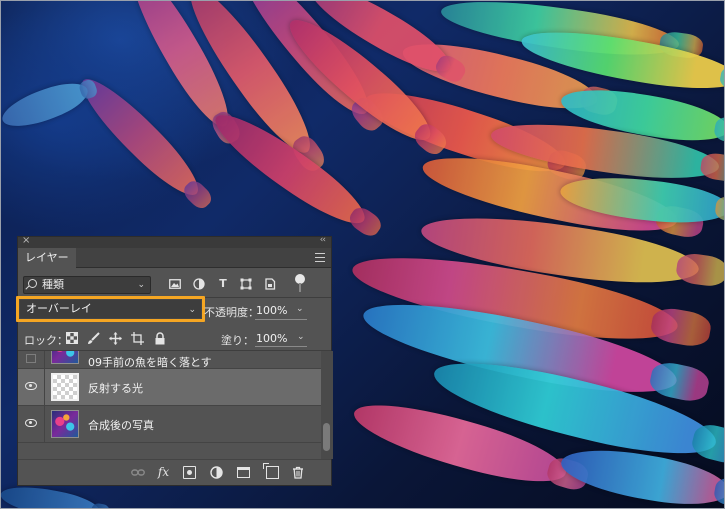 Image resolution: width=725 pixels, height=509 pixels. I want to click on smart-object-filter-icon, so click(270, 284).